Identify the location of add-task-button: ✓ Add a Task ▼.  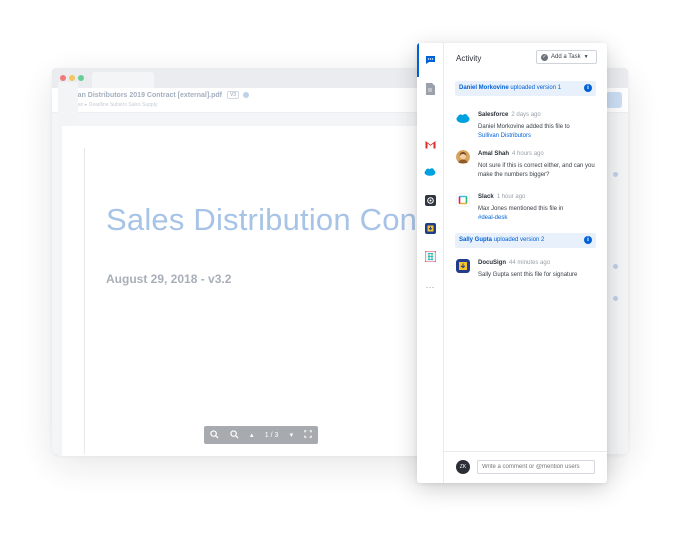
(566, 57).